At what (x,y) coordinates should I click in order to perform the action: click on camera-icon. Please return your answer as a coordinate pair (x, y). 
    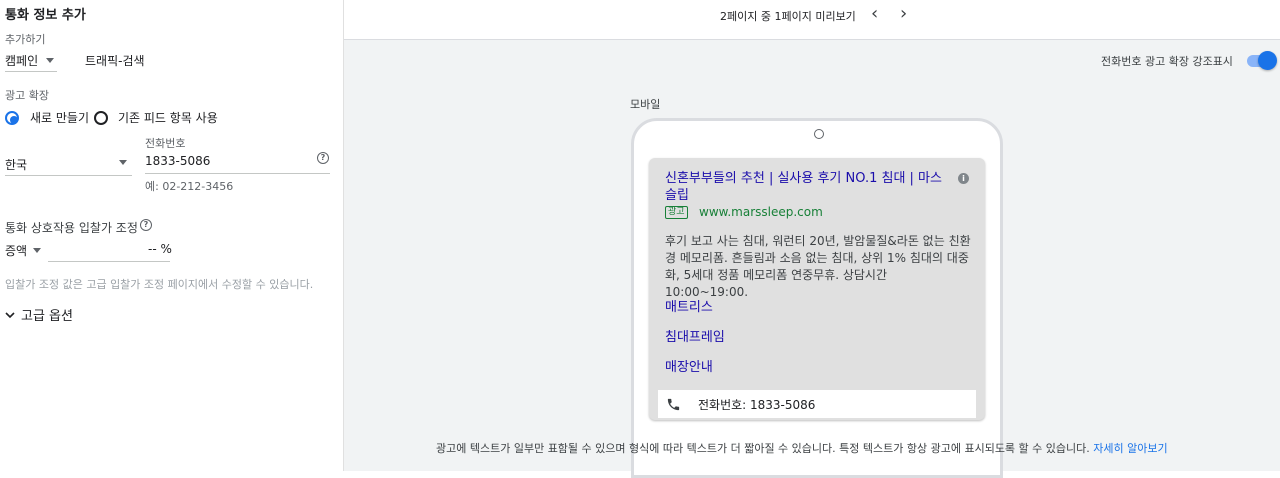
    Looking at the image, I should click on (819, 134).